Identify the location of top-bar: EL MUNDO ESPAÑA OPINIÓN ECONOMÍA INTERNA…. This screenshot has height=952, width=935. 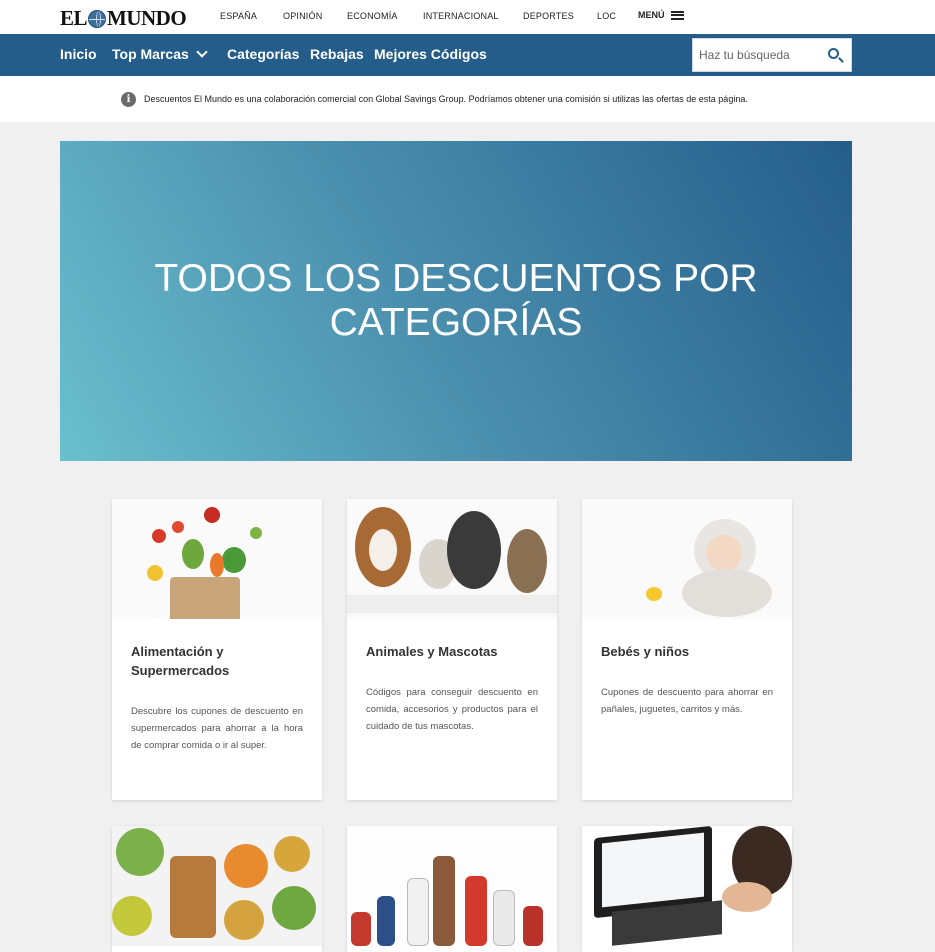
(467, 17).